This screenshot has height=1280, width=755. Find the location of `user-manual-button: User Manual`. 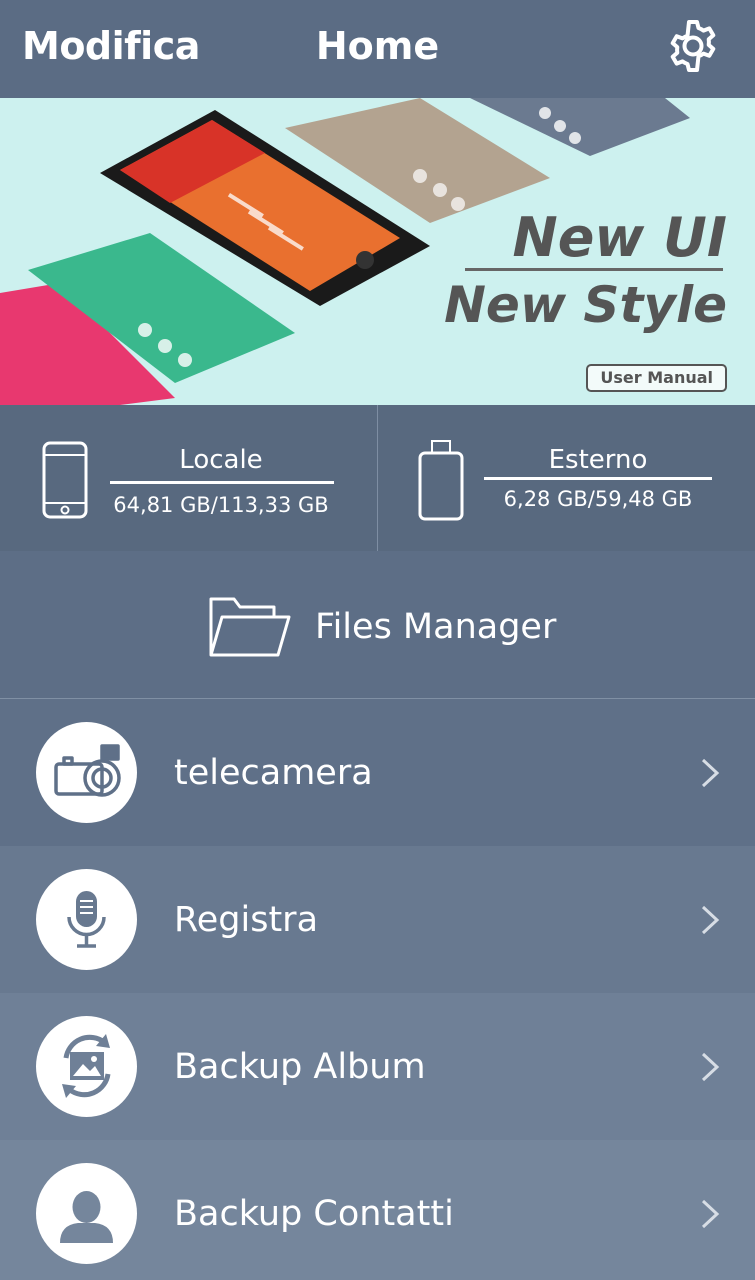

user-manual-button: User Manual is located at coordinates (656, 378).